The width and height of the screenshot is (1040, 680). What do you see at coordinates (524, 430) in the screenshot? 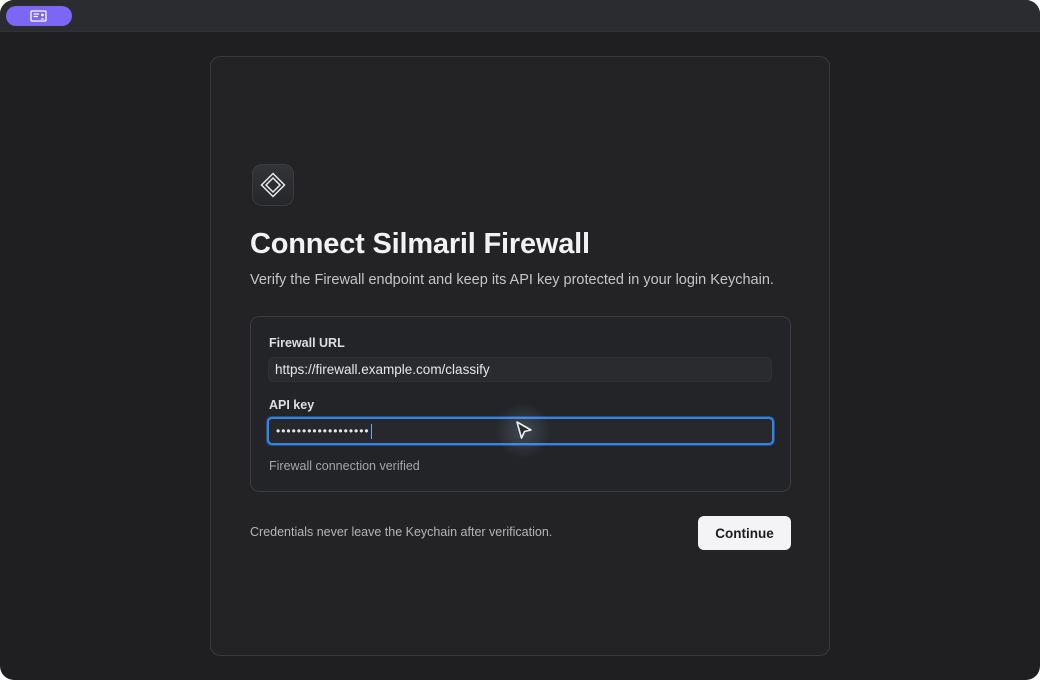
I see `mouse-pointer-icon` at bounding box center [524, 430].